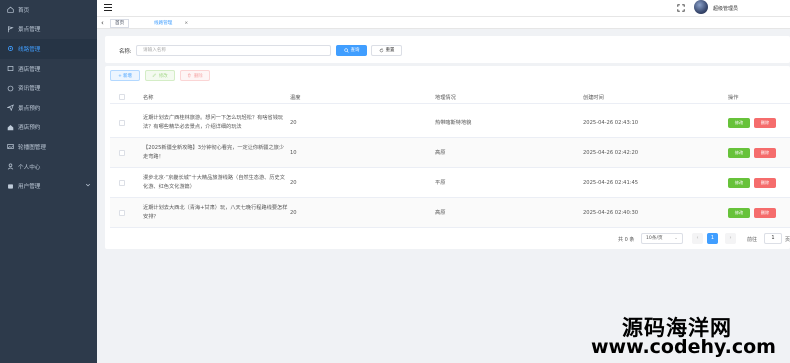 The width and height of the screenshot is (790, 363). I want to click on chevron-down-icon: ⌄, so click(676, 238).